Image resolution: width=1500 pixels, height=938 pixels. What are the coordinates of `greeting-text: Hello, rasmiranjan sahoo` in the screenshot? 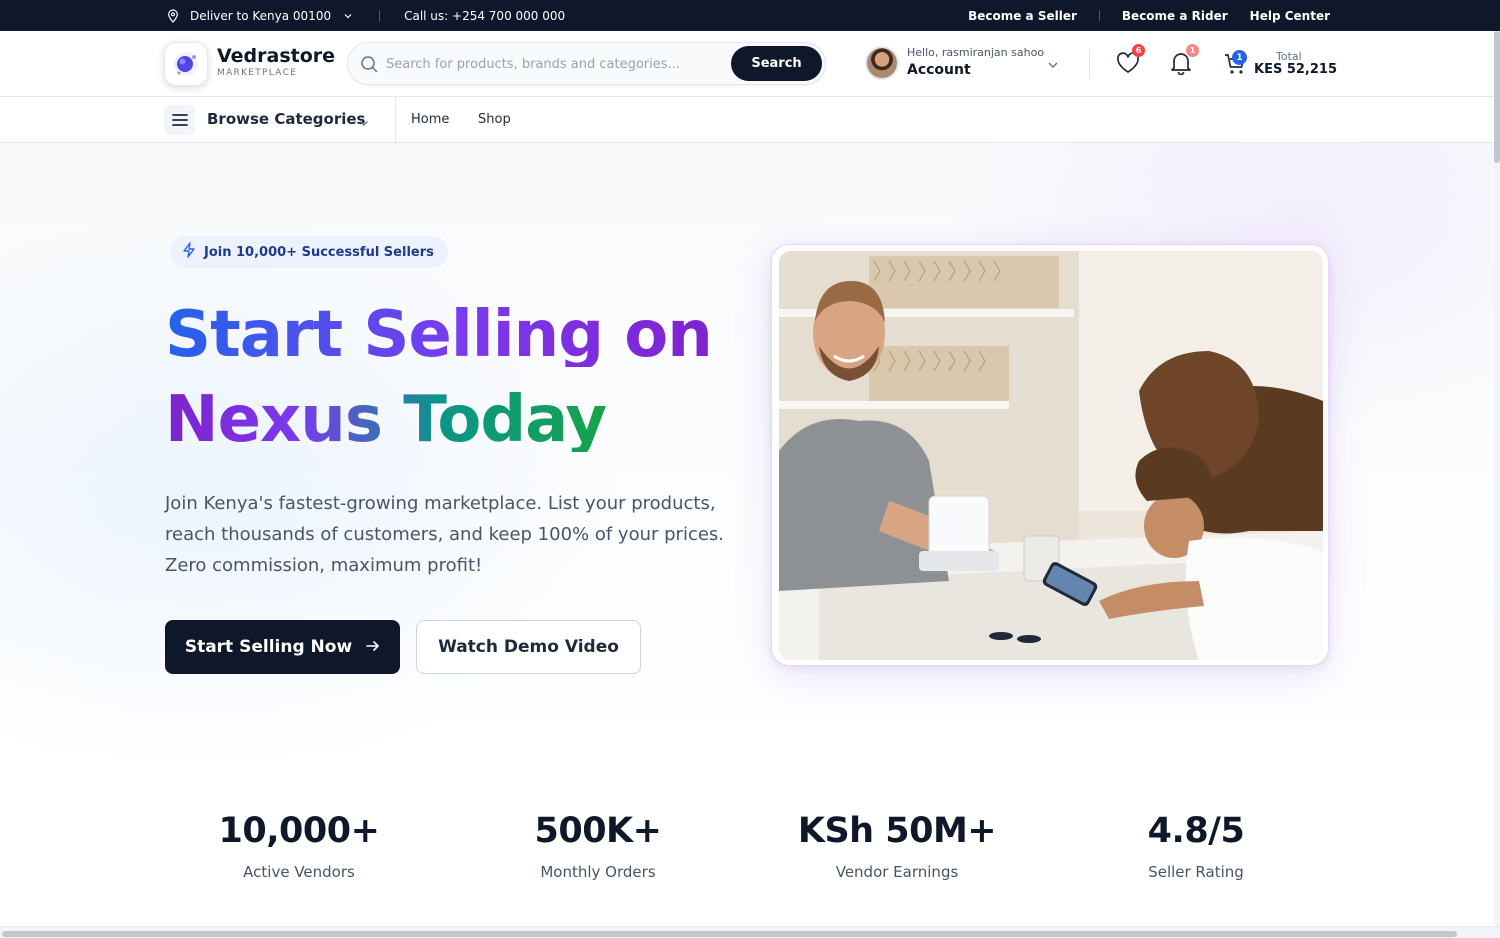 It's located at (976, 52).